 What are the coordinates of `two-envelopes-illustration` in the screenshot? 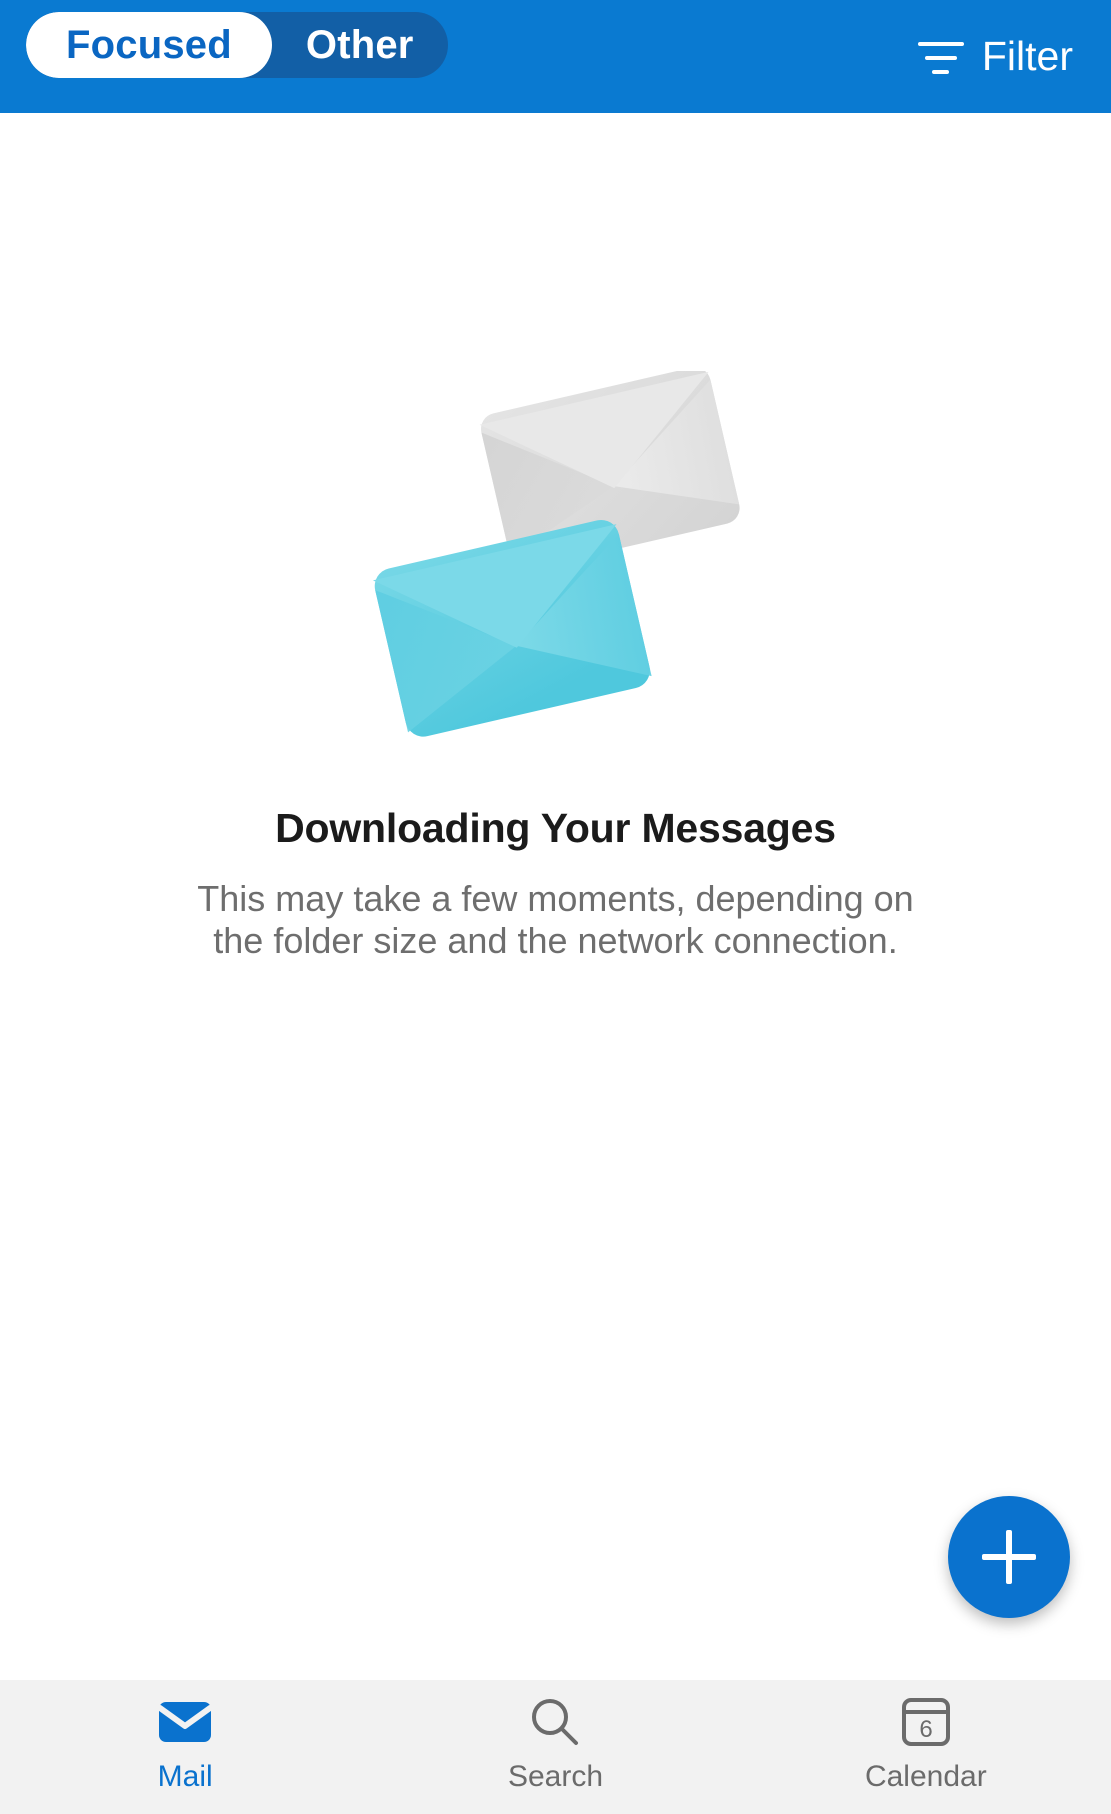 It's located at (556, 561).